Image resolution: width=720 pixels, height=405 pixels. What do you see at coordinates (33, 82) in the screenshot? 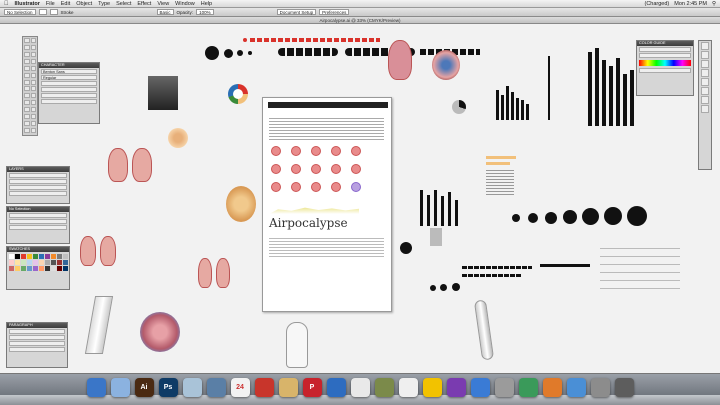
I see `scale-tool-icon` at bounding box center [33, 82].